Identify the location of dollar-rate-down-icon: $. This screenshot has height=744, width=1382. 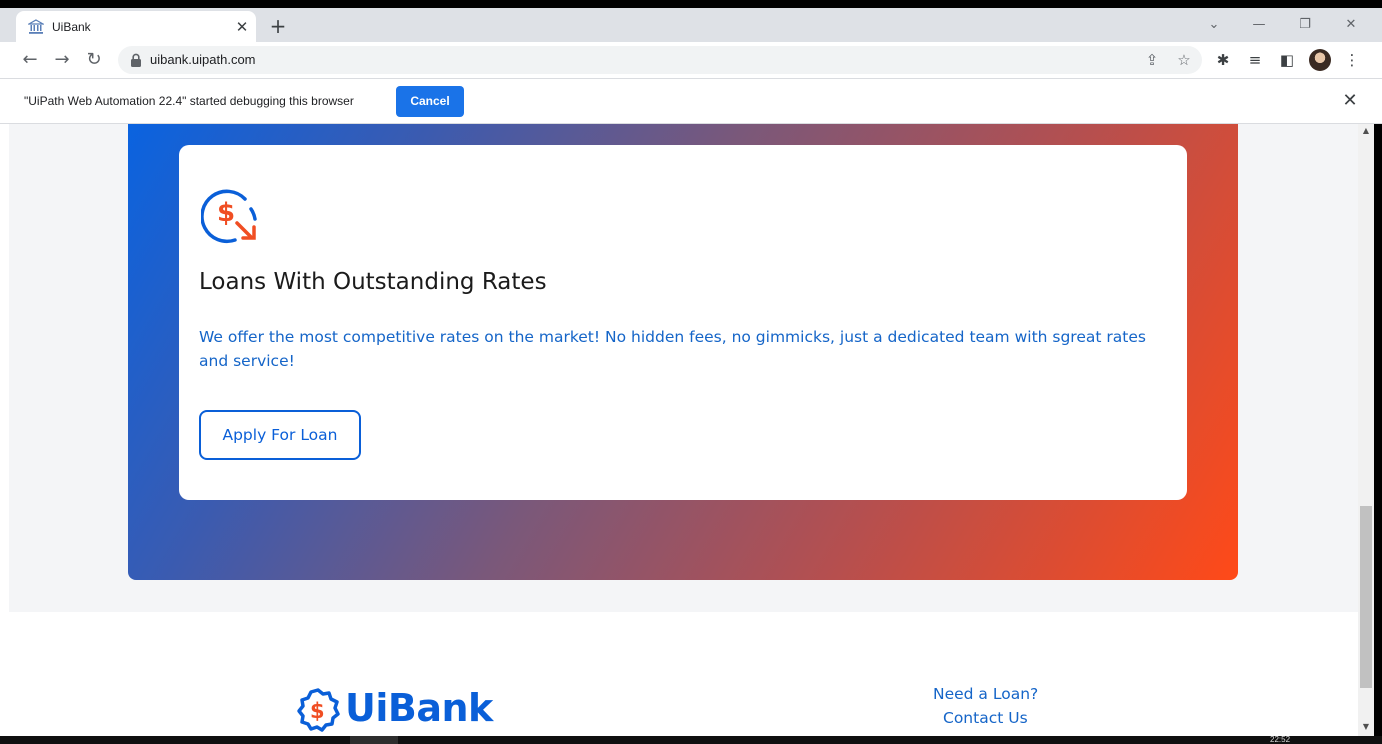
(229, 216).